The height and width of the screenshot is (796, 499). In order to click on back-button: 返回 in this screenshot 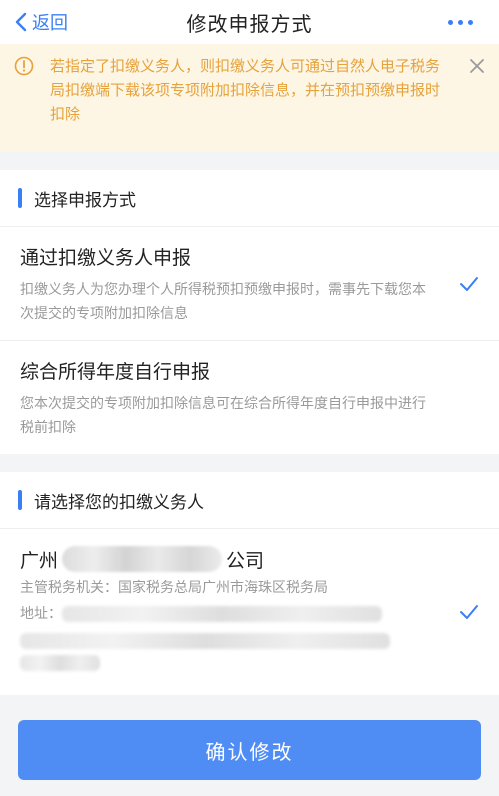, I will do `click(41, 22)`.